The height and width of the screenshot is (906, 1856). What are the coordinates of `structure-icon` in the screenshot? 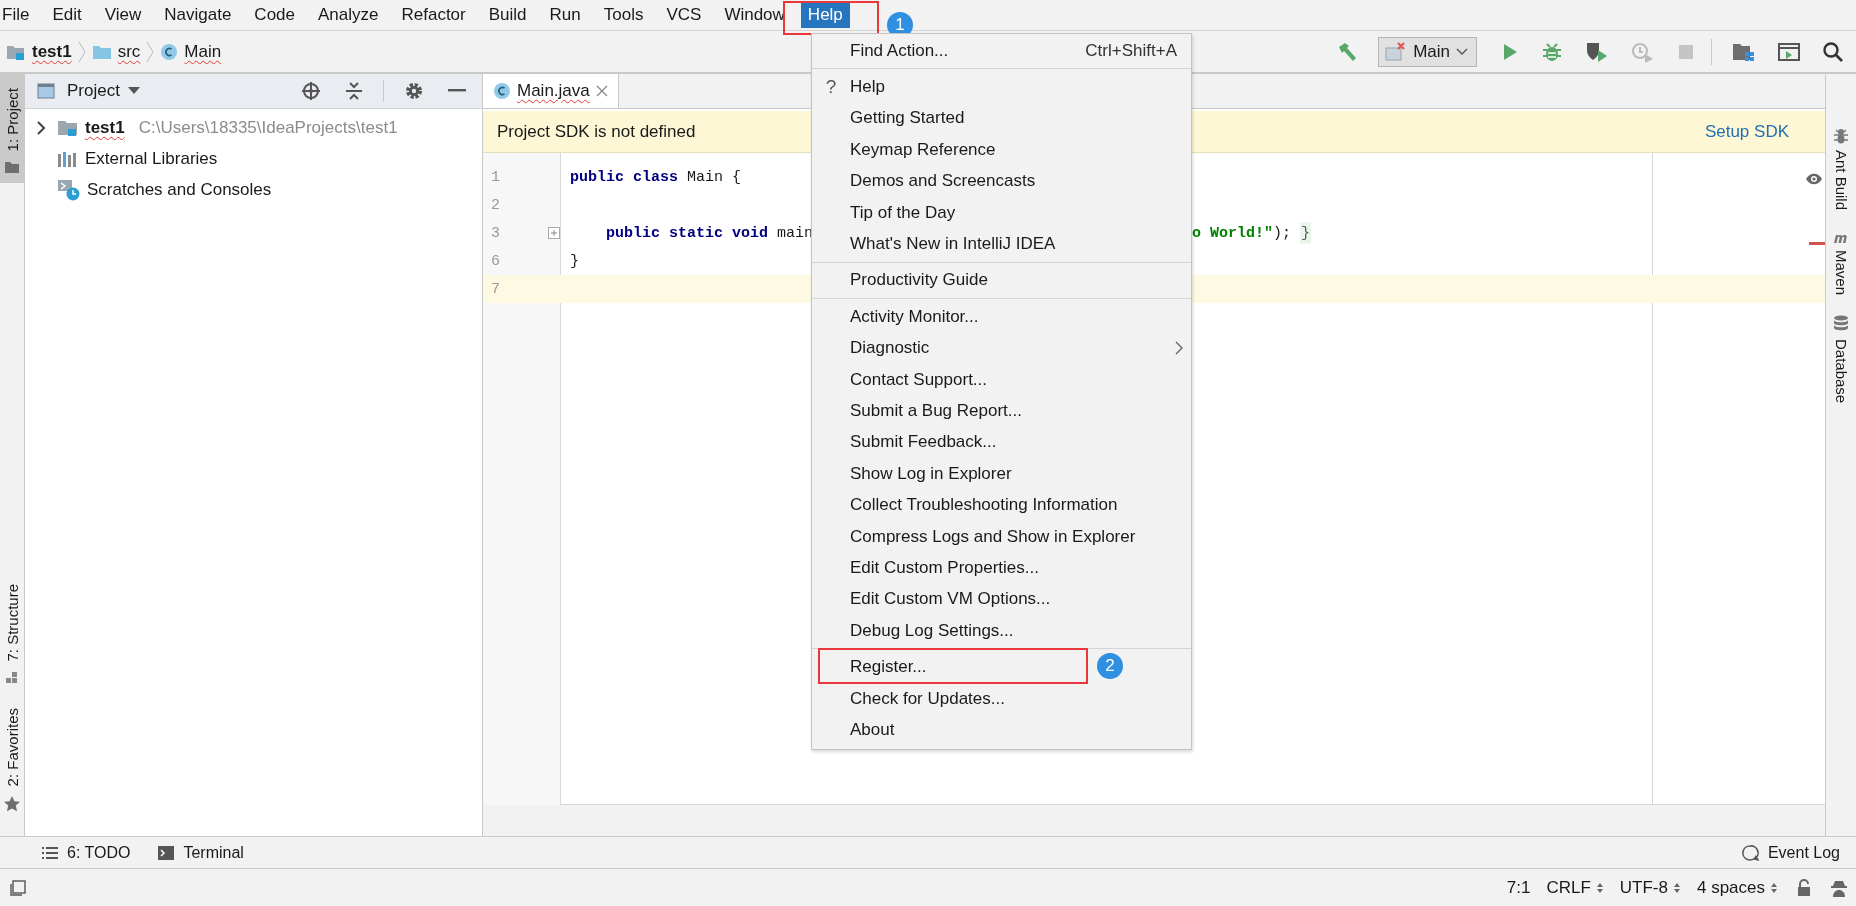 It's located at (12, 677).